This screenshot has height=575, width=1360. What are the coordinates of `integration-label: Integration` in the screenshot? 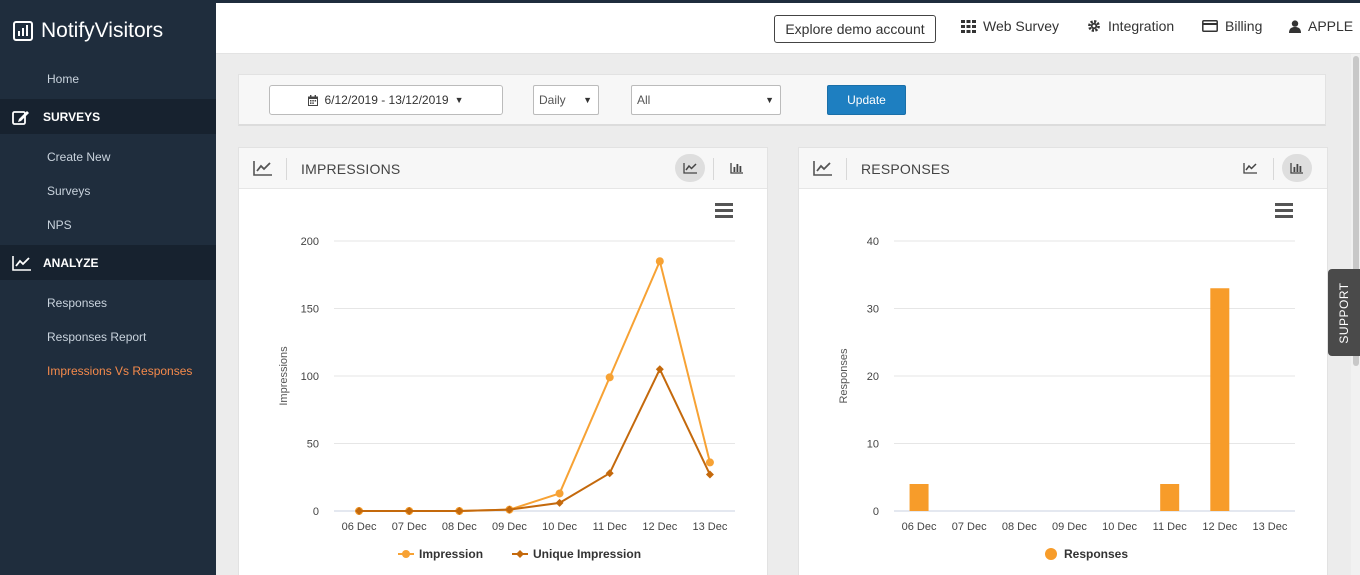 It's located at (1141, 26).